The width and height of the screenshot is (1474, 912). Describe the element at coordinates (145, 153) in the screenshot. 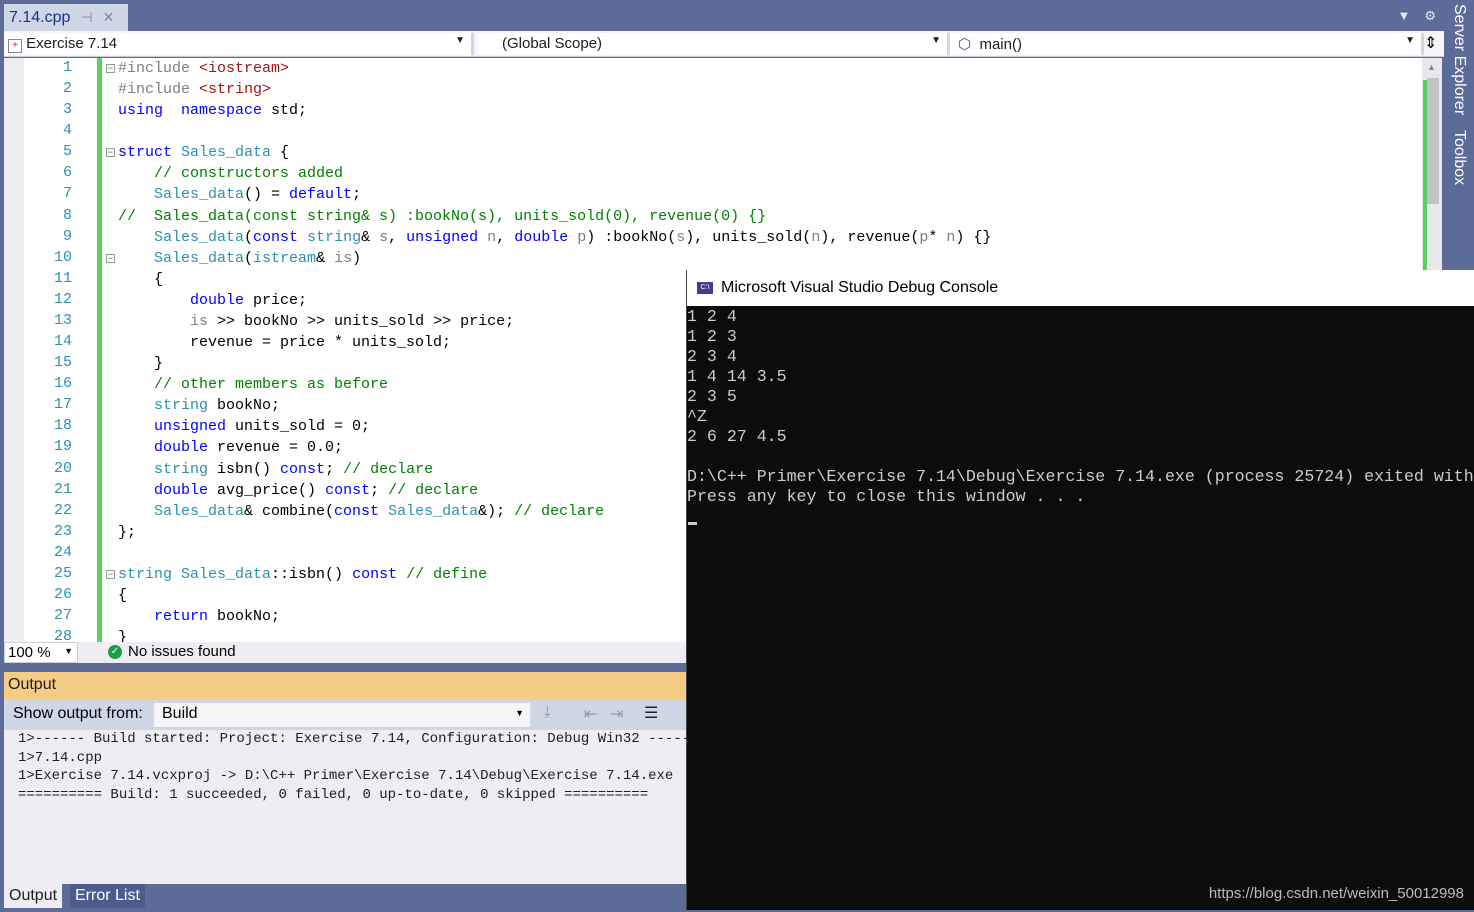

I see `code-token: struct` at that location.